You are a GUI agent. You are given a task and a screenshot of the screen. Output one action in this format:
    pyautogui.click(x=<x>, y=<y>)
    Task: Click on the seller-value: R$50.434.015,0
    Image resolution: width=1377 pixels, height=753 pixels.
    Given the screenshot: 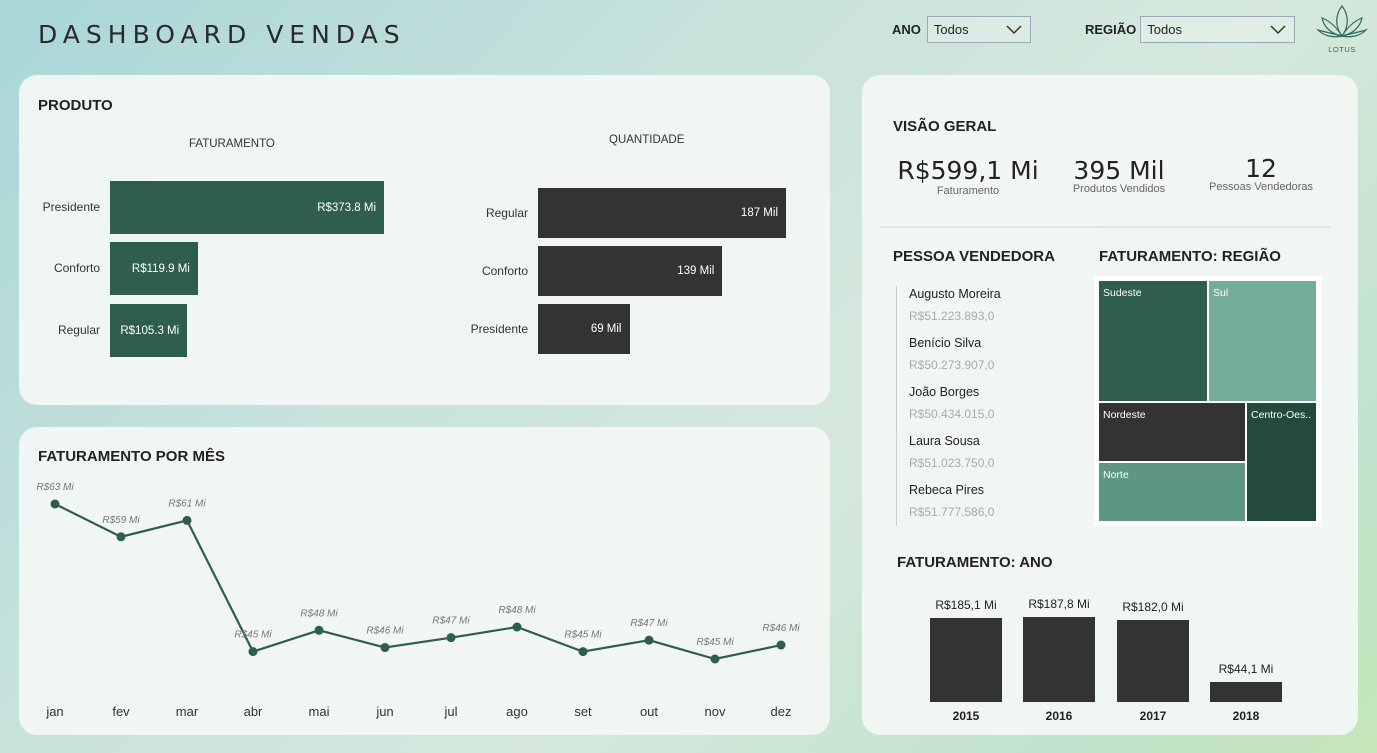 What is the action you would take?
    pyautogui.click(x=952, y=414)
    